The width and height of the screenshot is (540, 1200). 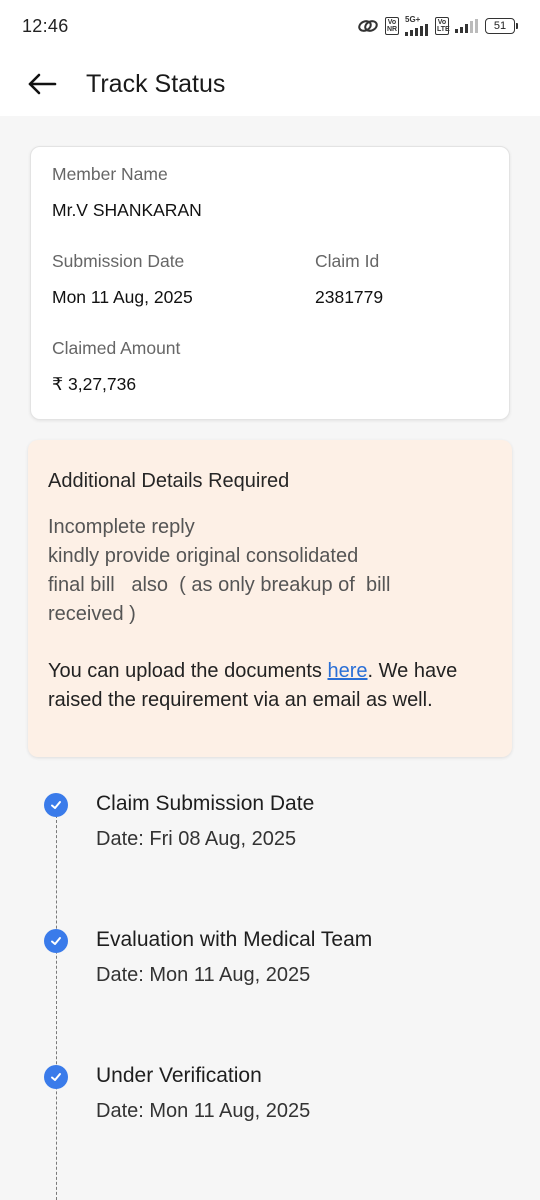 I want to click on battery-level: 51, so click(x=500, y=26).